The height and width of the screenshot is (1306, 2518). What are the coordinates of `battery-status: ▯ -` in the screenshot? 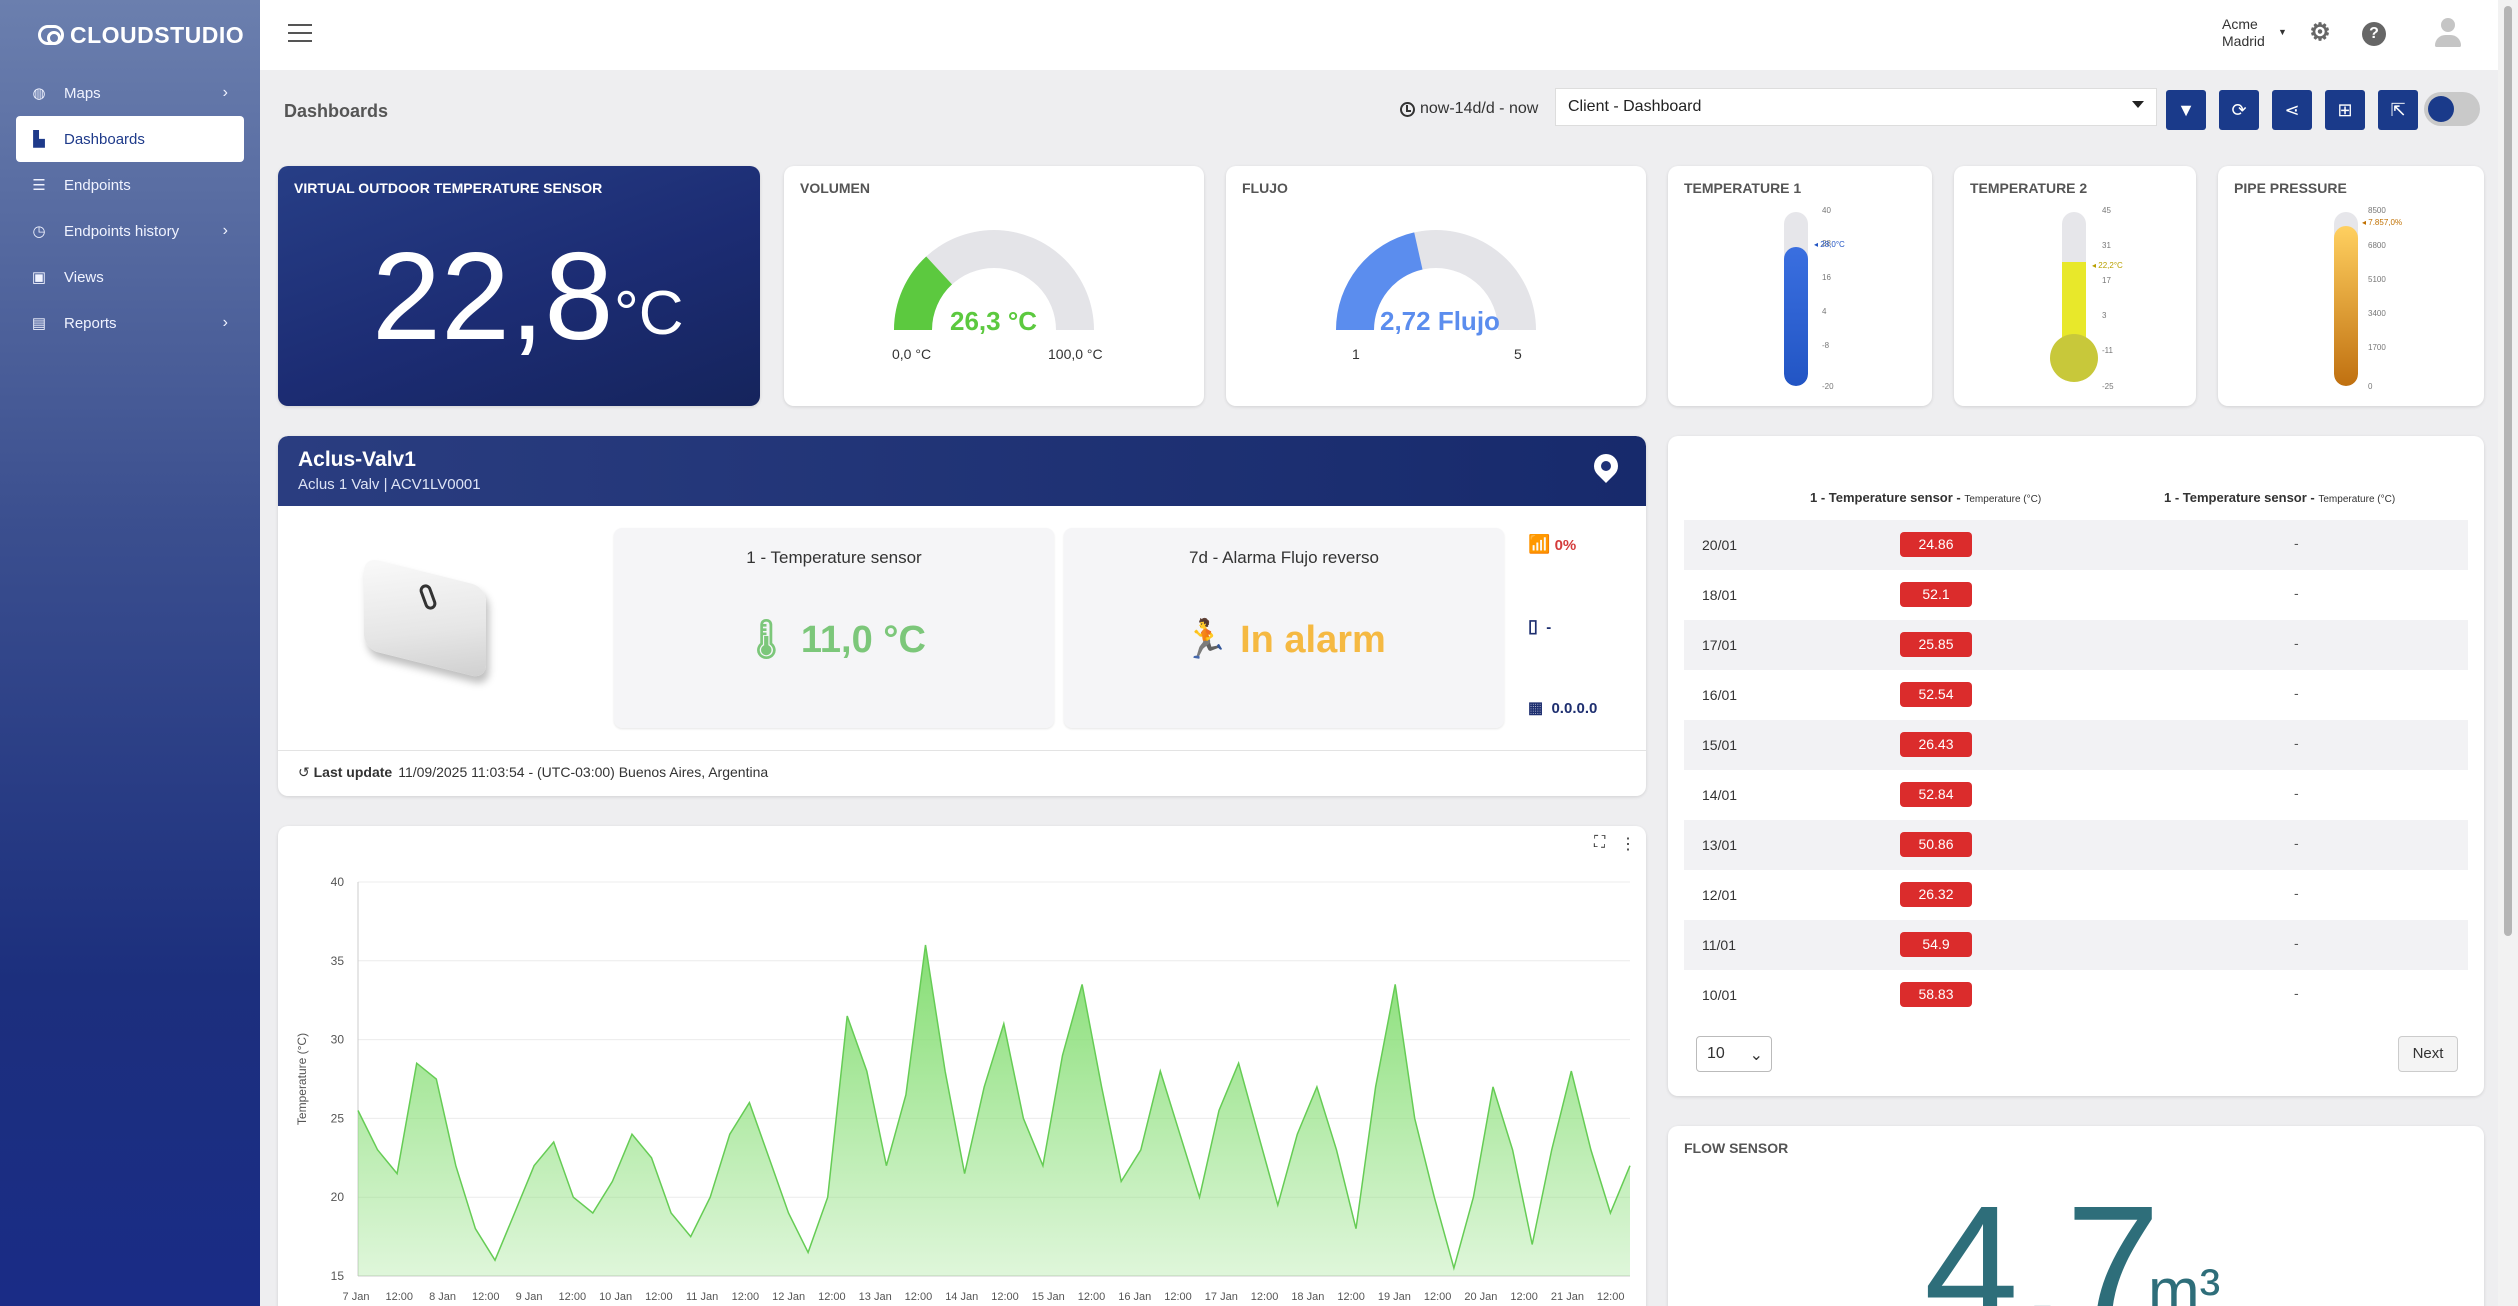 It's located at (1540, 626).